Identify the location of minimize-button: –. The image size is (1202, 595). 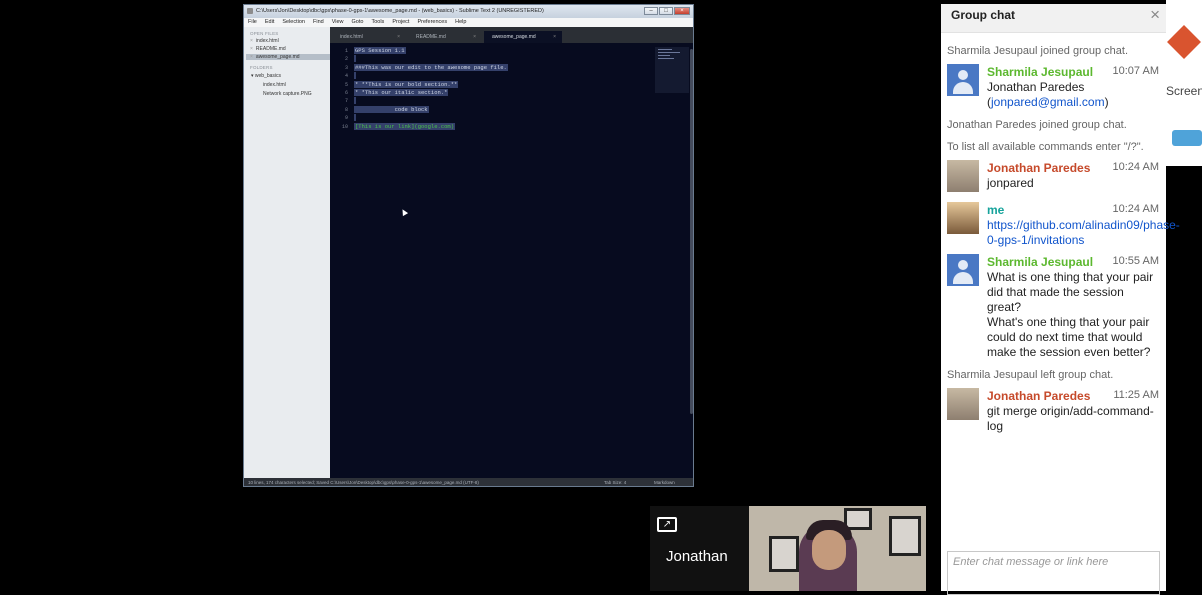
(651, 11).